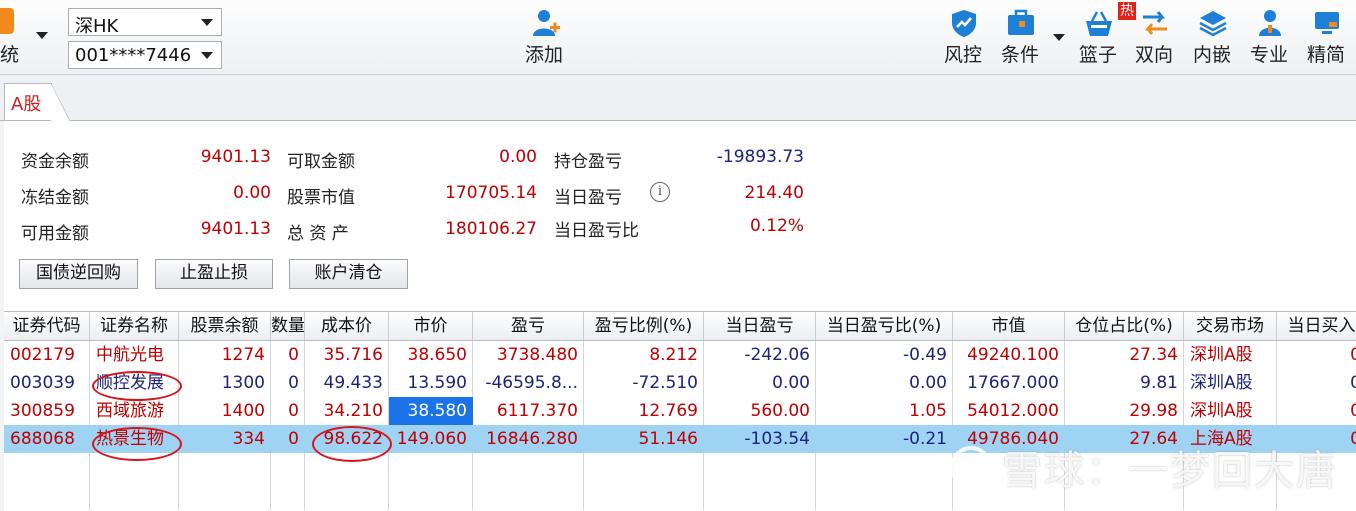  I want to click on briefcase-icon, so click(1021, 22).